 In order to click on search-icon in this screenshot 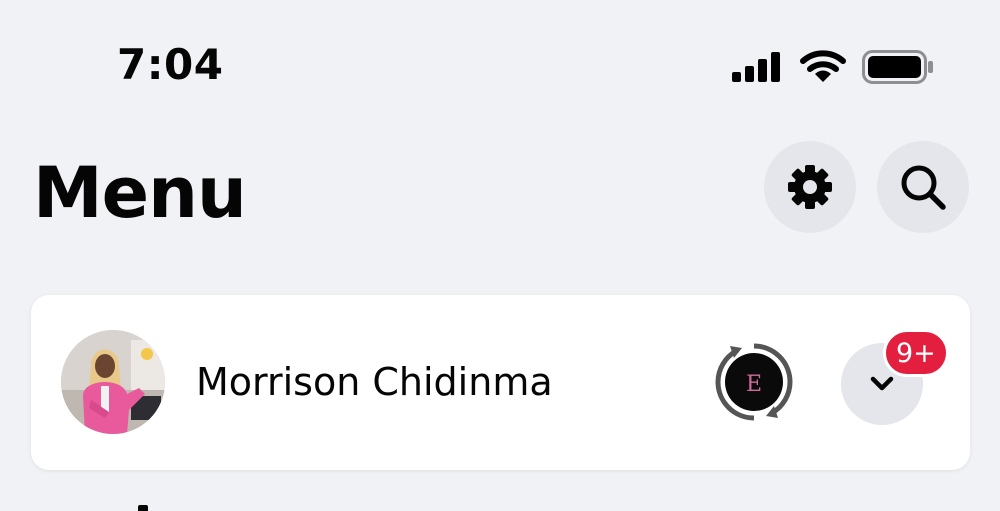, I will do `click(923, 187)`.